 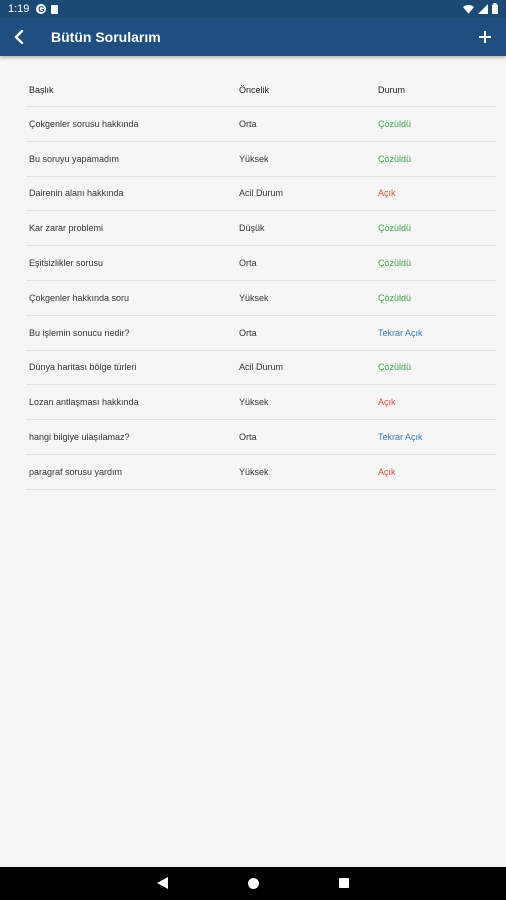 What do you see at coordinates (83, 367) in the screenshot?
I see `row-title: Dünya haritası bölge türleri` at bounding box center [83, 367].